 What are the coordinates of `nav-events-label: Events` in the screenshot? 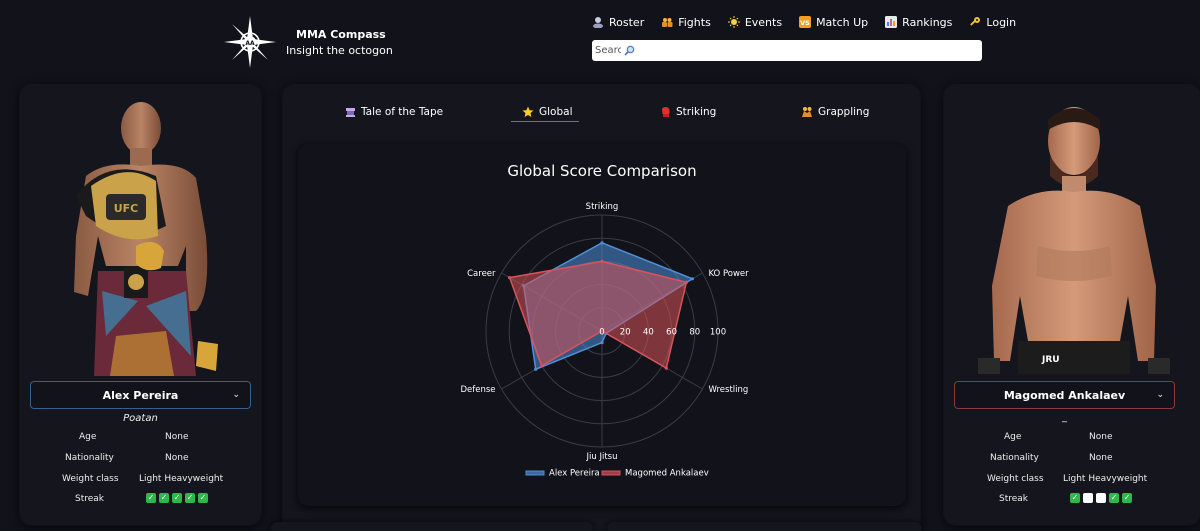 It's located at (763, 22).